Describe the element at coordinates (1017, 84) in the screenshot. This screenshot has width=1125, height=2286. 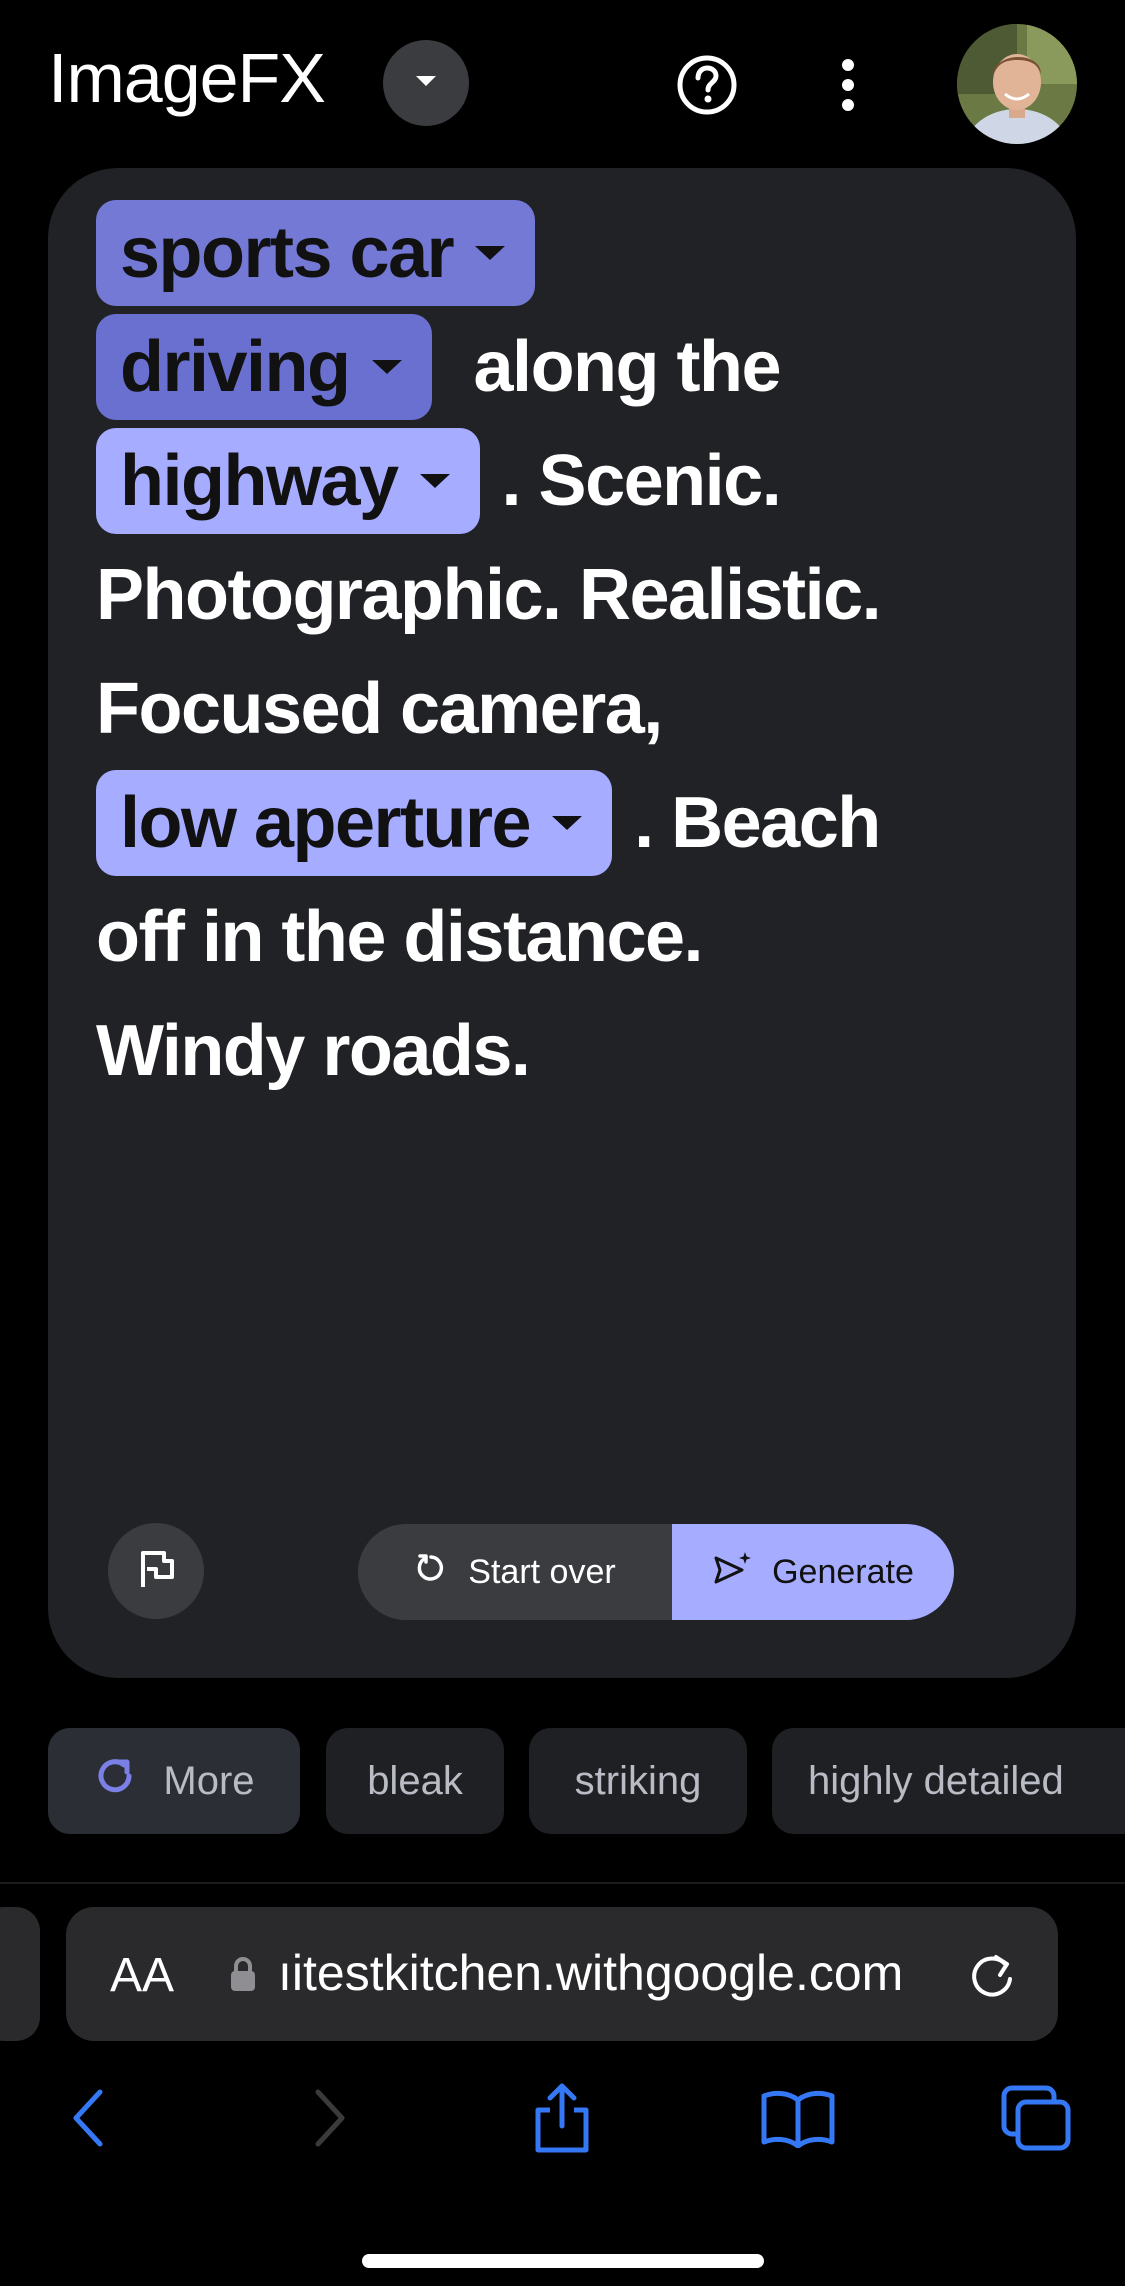
I see `avatar` at that location.